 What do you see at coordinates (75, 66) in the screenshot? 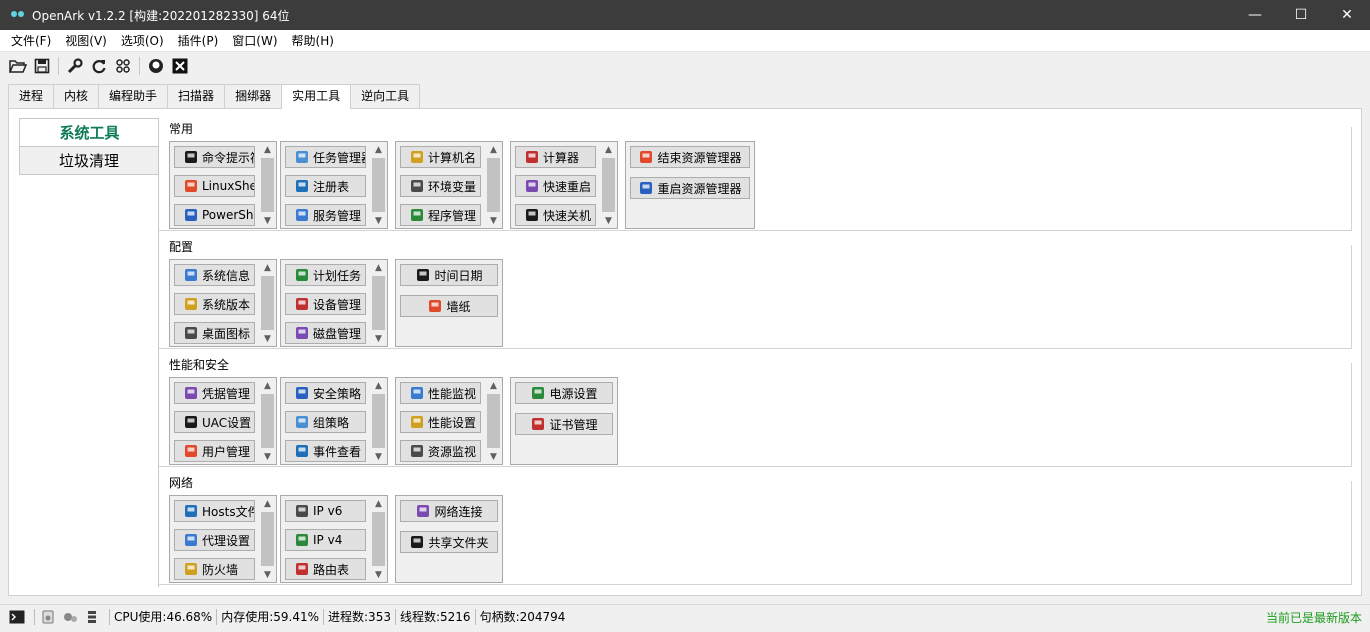
I see `wrench-icon` at bounding box center [75, 66].